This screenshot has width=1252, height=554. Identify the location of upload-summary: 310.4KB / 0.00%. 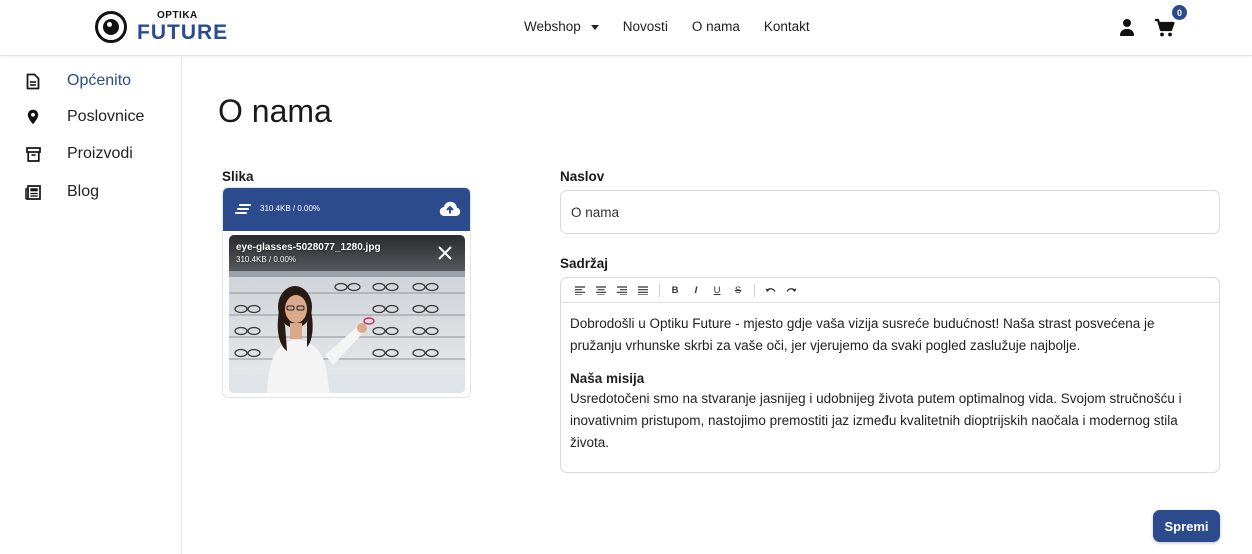
(290, 208).